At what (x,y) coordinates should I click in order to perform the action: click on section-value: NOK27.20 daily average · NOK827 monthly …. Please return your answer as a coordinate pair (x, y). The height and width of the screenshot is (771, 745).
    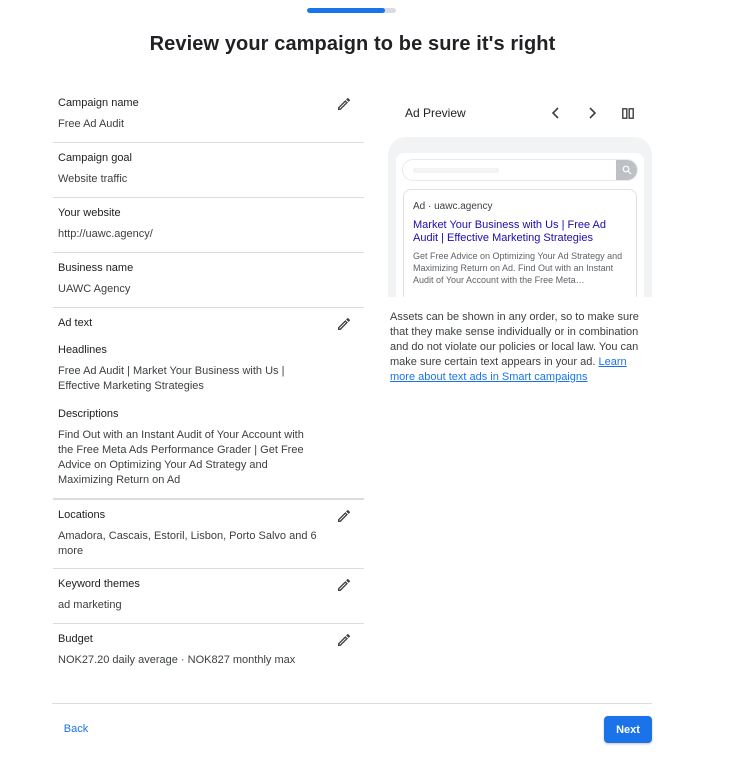
    Looking at the image, I should click on (177, 660).